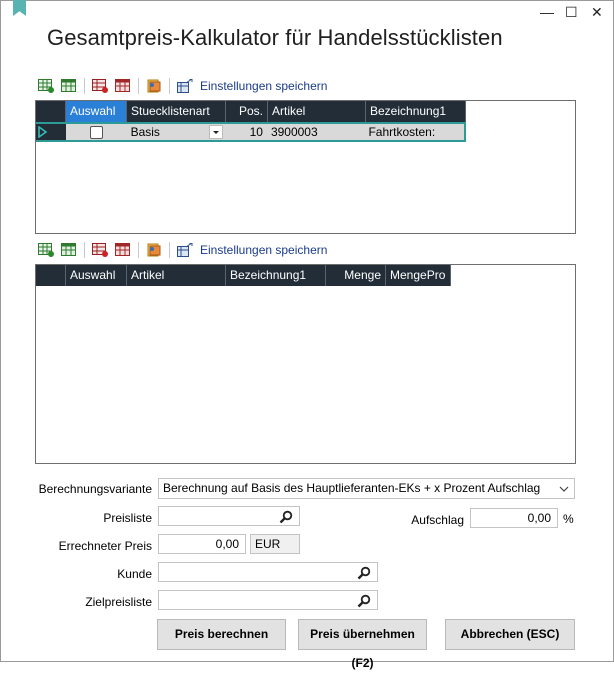 The image size is (614, 678). I want to click on auswahl-checkbox, so click(96, 132).